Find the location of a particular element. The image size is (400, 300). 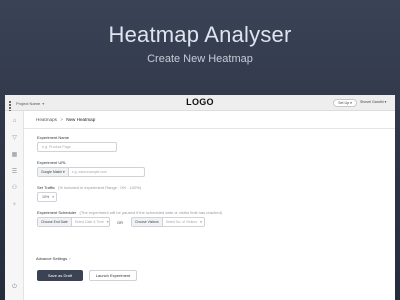

hero-subtitle: Create New Heatmap is located at coordinates (200, 59).